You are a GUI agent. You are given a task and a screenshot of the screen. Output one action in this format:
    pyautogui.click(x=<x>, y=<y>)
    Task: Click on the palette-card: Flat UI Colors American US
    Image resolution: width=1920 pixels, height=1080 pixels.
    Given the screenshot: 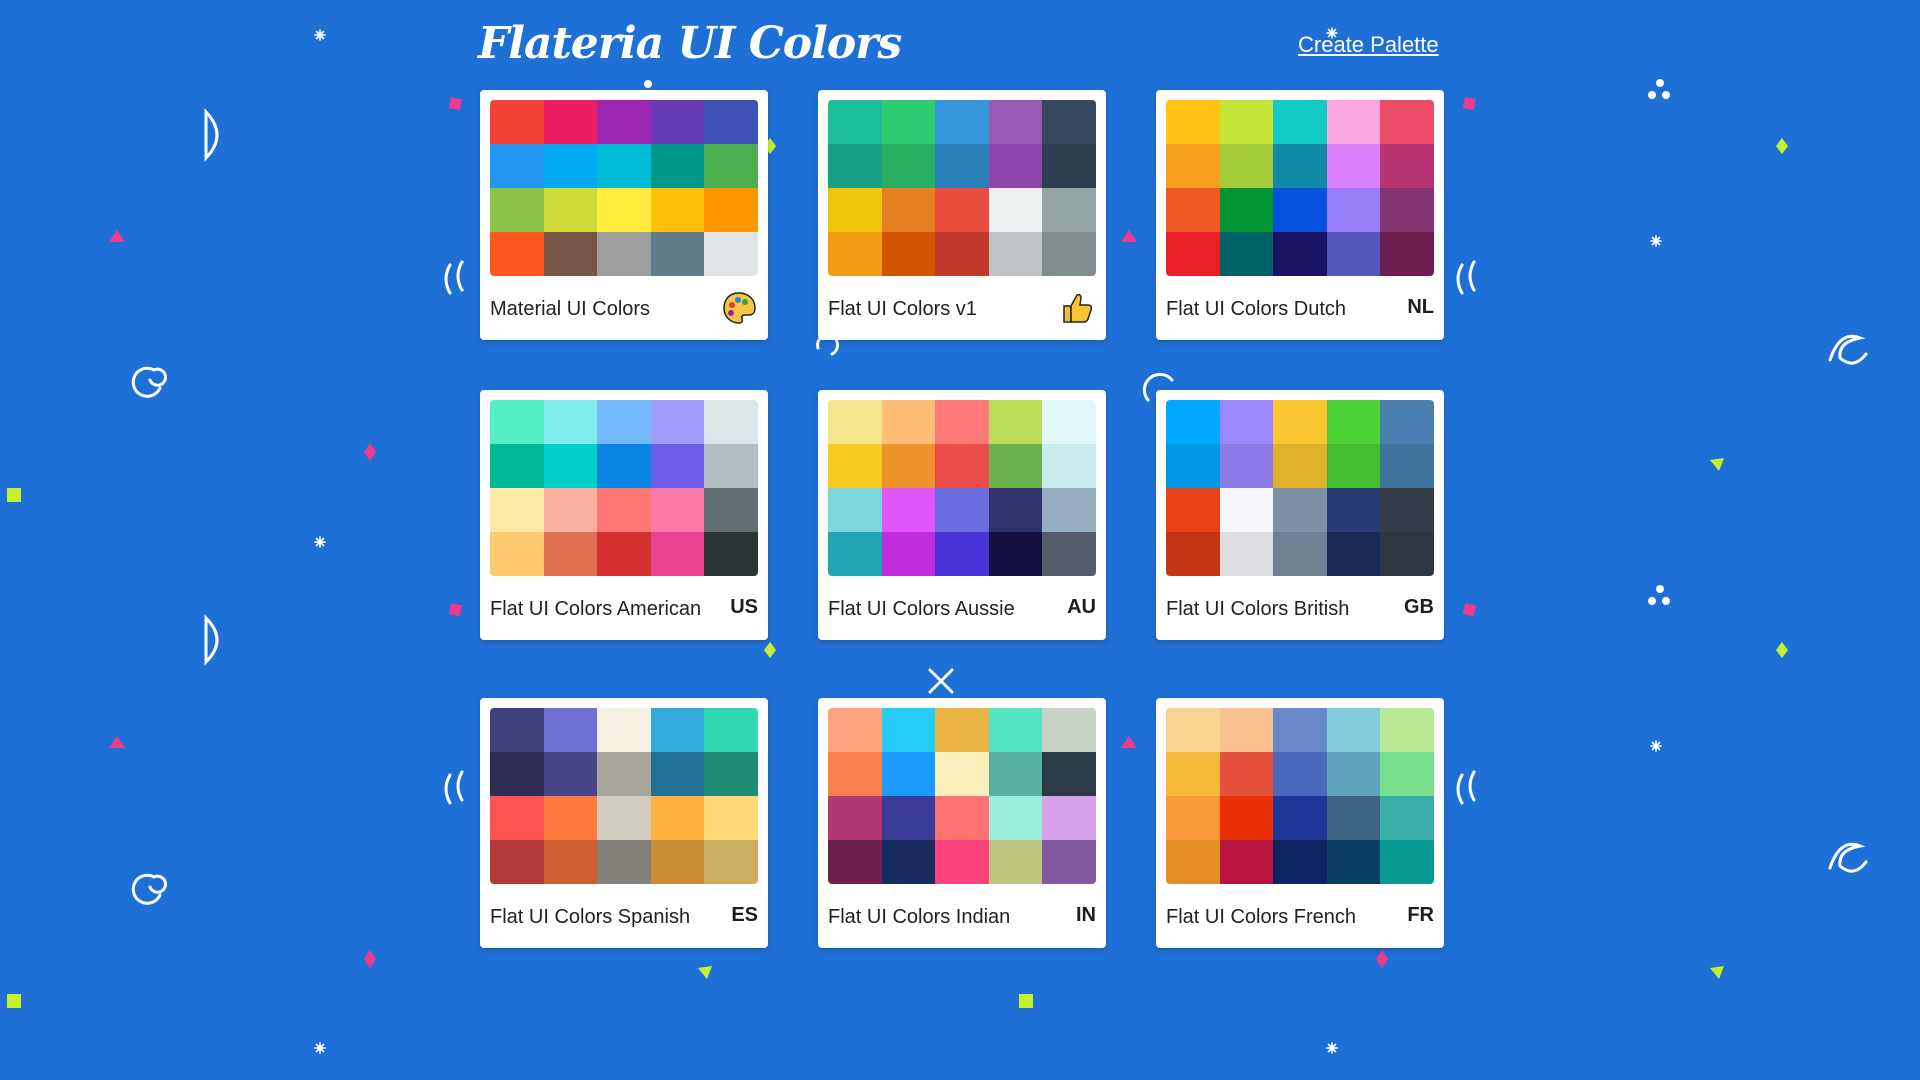 What is the action you would take?
    pyautogui.click(x=624, y=515)
    